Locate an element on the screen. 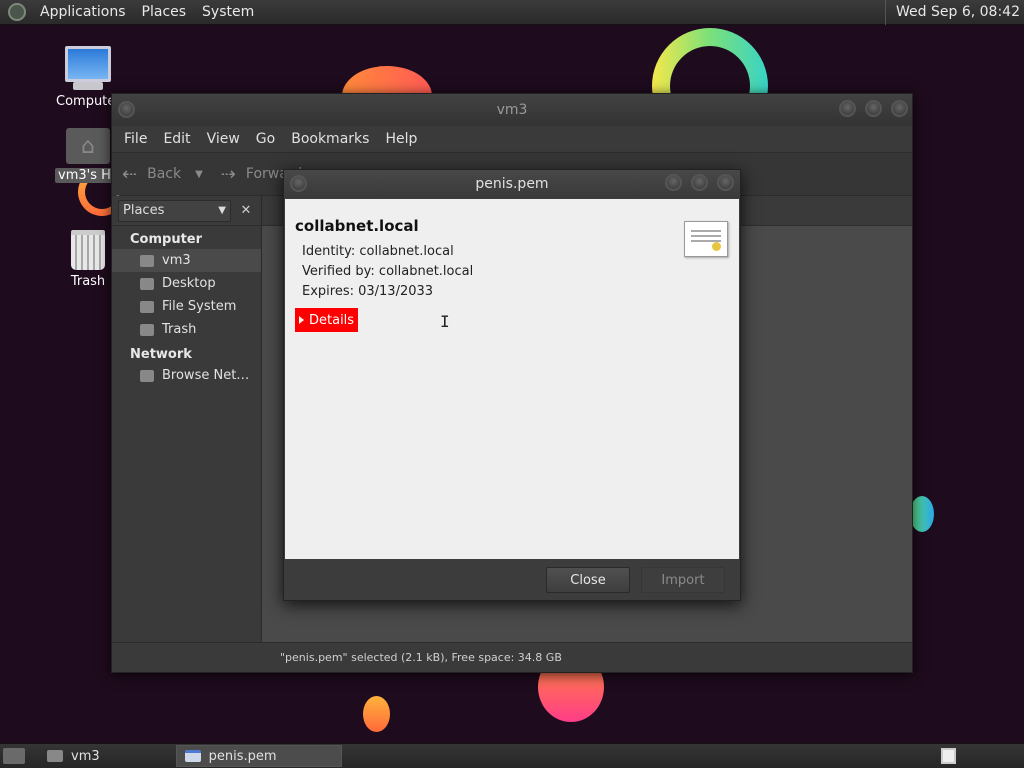 This screenshot has width=1024, height=768. show-desktop-icon is located at coordinates (14, 756).